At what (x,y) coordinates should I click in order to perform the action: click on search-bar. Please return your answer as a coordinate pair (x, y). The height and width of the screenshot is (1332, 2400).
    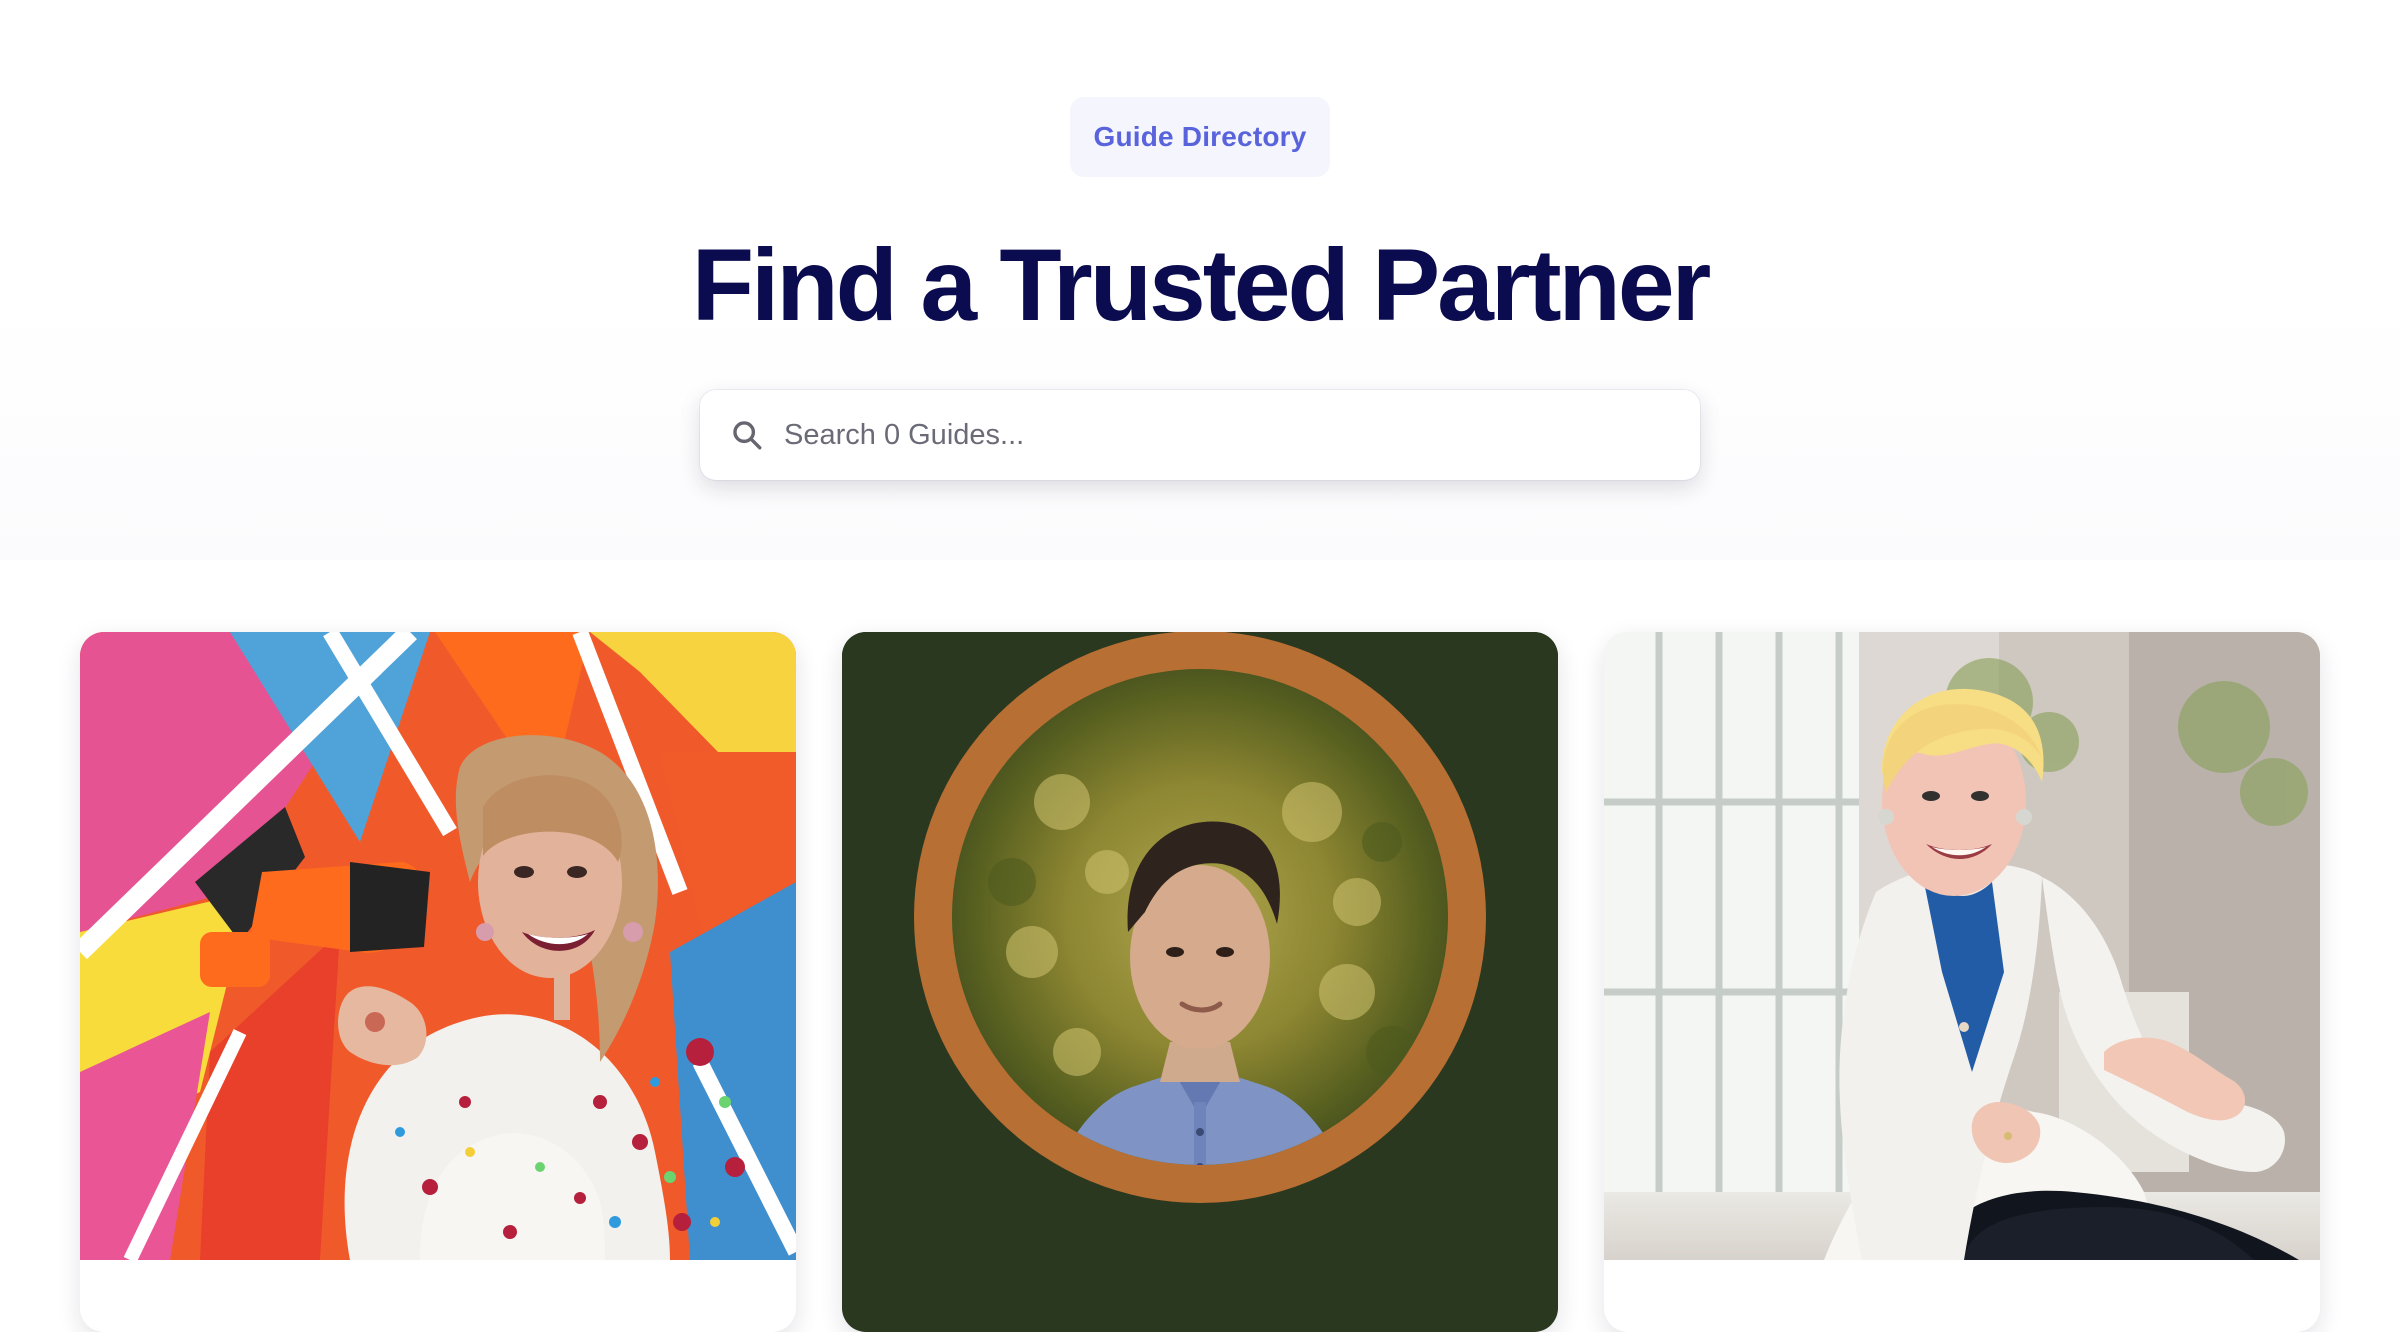
    Looking at the image, I should click on (1200, 435).